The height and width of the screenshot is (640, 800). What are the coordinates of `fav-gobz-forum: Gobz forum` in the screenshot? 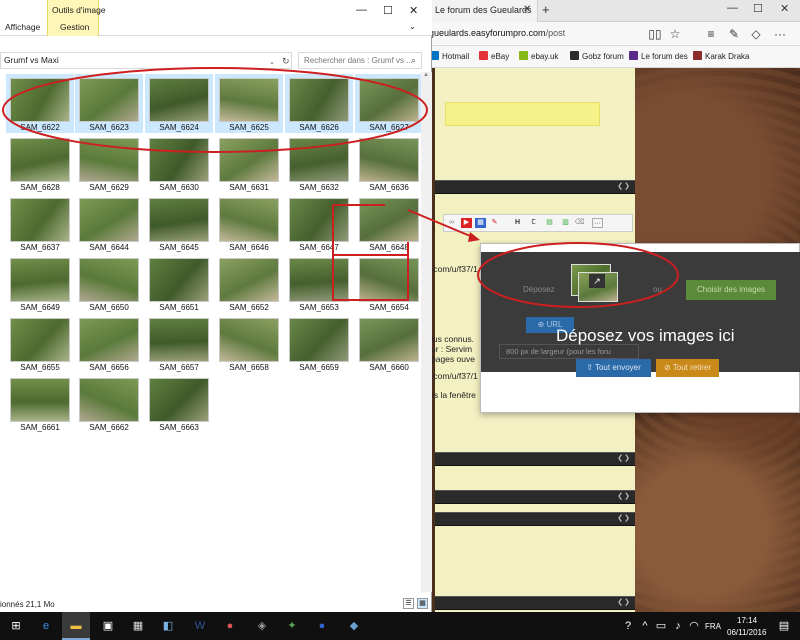 It's located at (597, 56).